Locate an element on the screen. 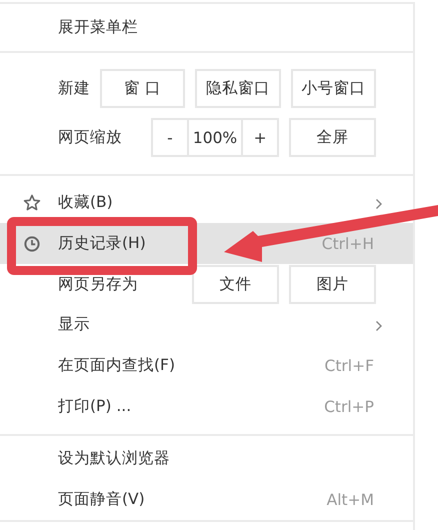 The height and width of the screenshot is (530, 438). menu-item: 页面静音(V) is located at coordinates (101, 499).